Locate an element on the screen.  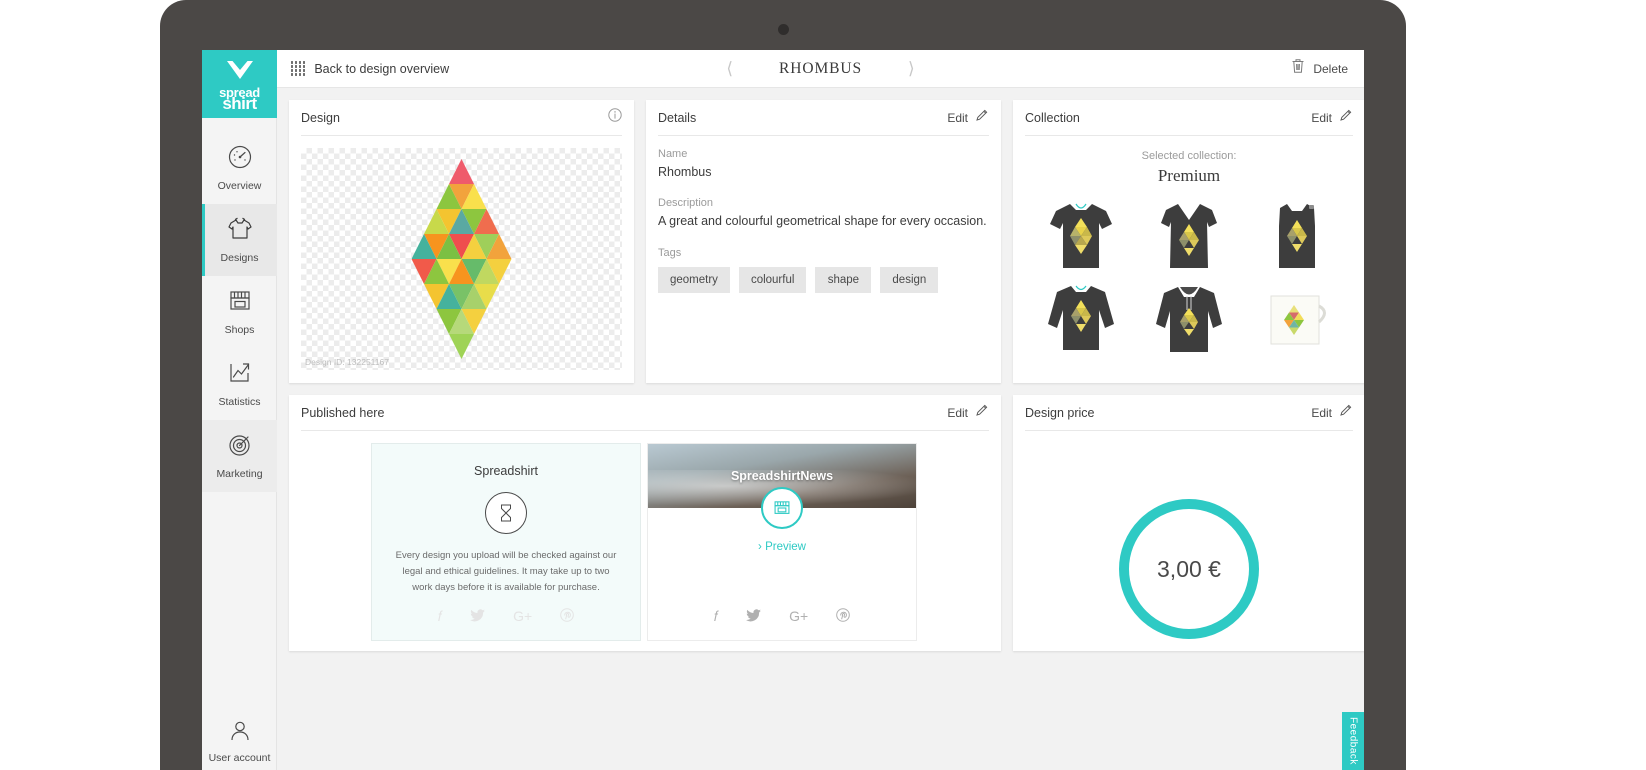
heart-icon is located at coordinates (240, 72).